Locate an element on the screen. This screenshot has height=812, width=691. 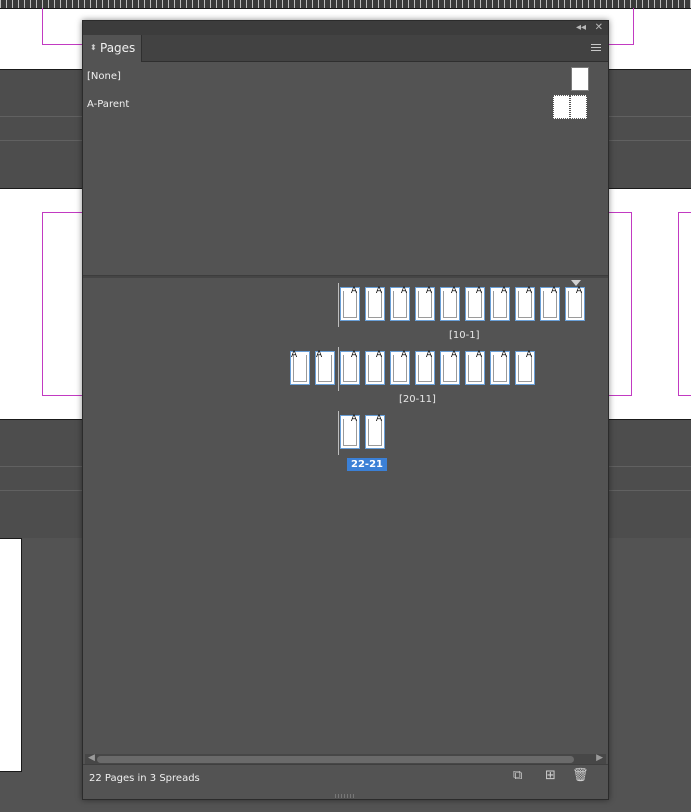
parent-item-a-parent: A-Parent is located at coordinates (345, 107).